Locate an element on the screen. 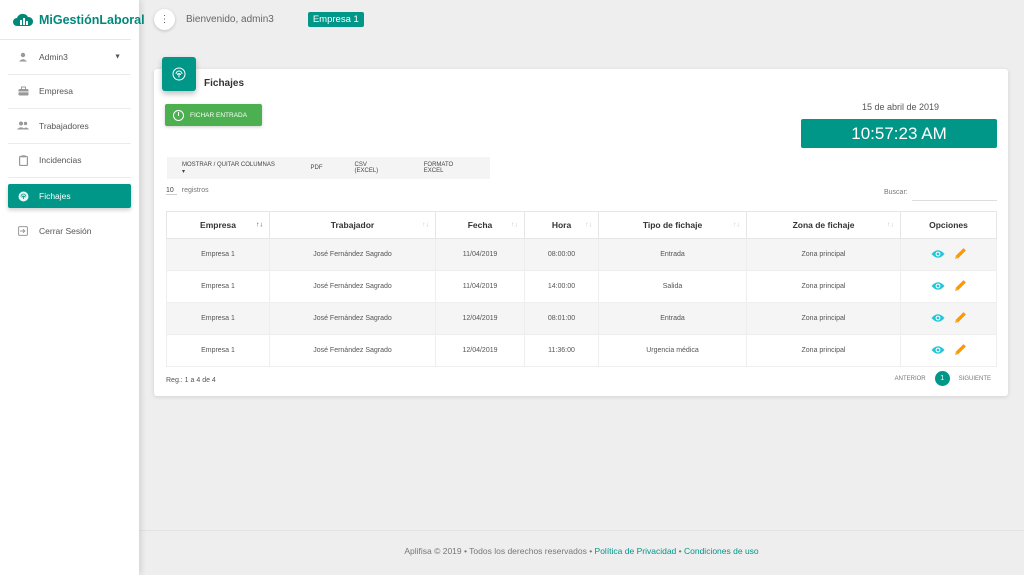  privacy-link: Política de Privacidad is located at coordinates (636, 551).